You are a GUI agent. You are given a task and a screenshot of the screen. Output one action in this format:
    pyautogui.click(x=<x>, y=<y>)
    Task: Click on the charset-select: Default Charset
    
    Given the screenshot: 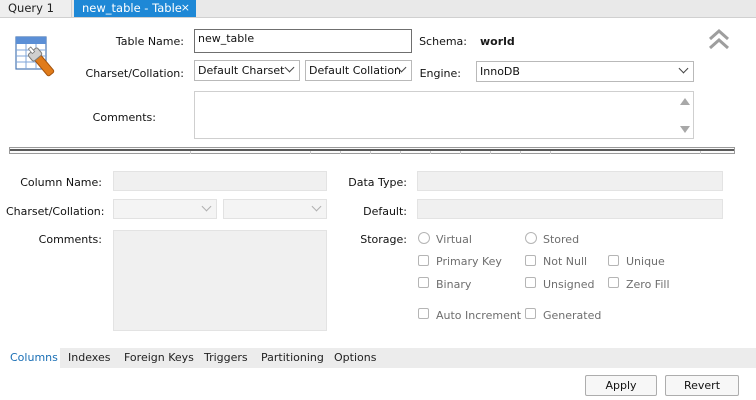 What is the action you would take?
    pyautogui.click(x=247, y=70)
    